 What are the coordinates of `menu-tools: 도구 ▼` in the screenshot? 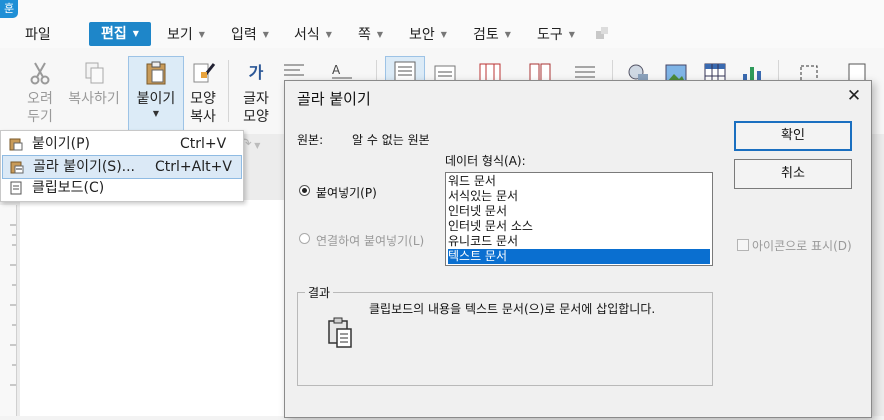 It's located at (556, 35).